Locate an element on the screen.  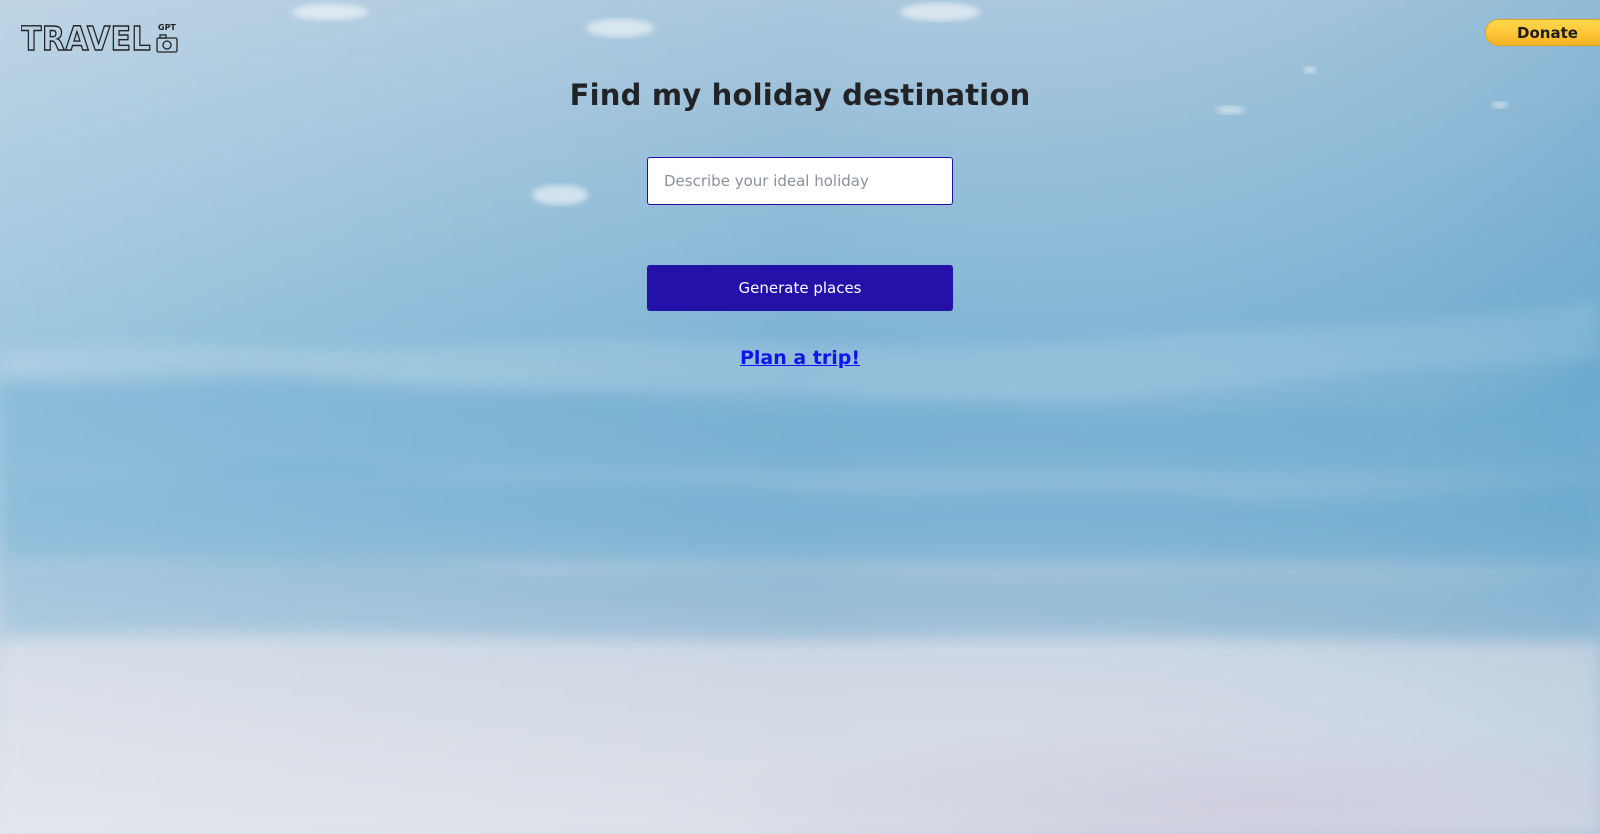
page-title: Find my holiday destination is located at coordinates (800, 95).